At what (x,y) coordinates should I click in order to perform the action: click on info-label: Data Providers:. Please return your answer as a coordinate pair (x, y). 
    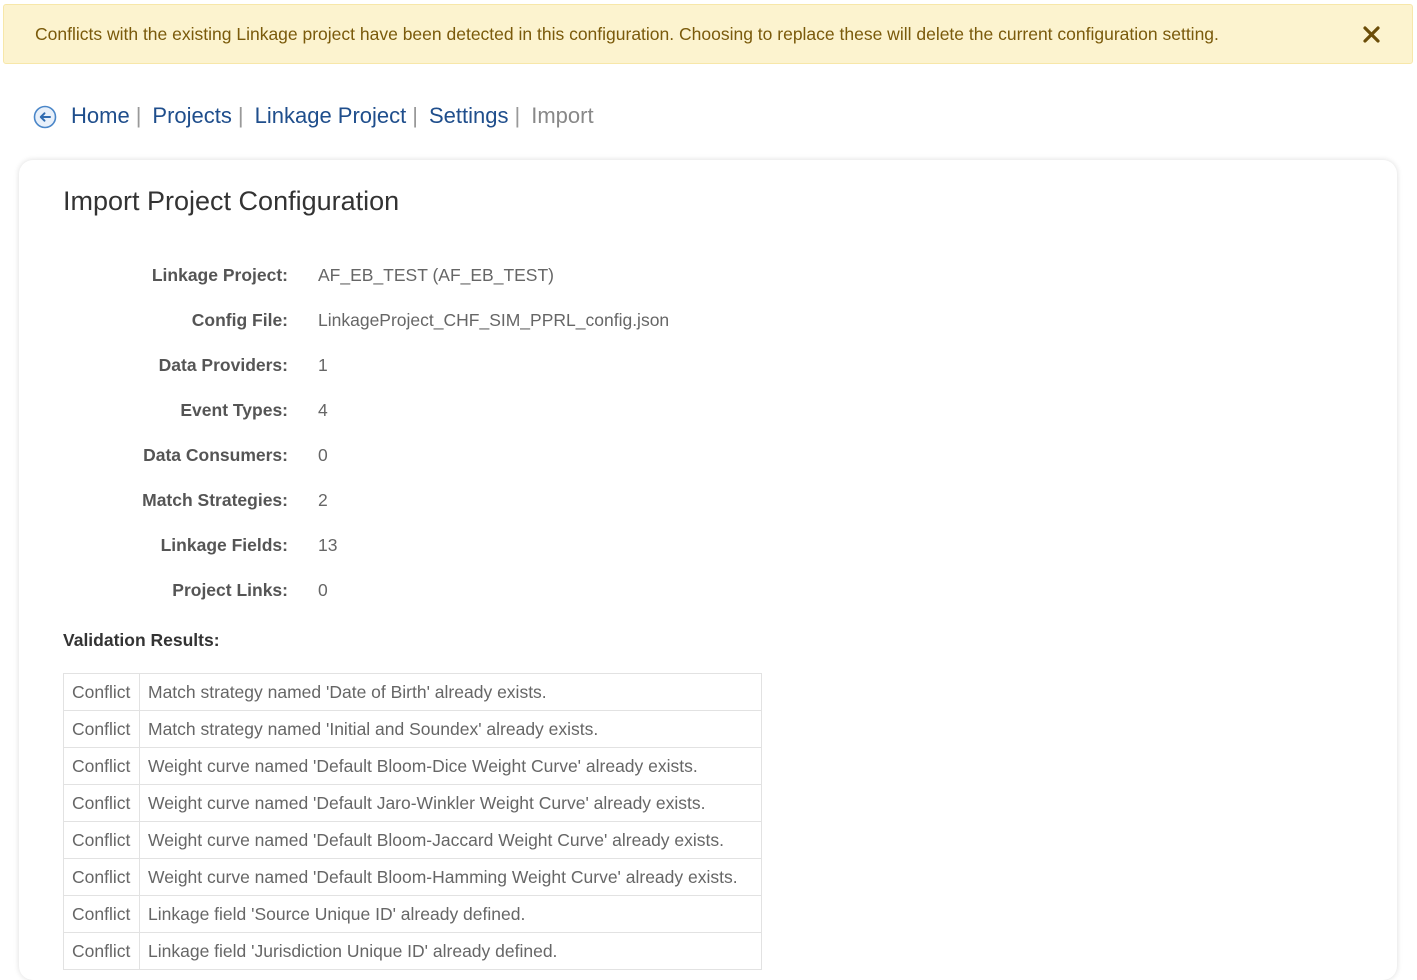
    Looking at the image, I should click on (223, 364).